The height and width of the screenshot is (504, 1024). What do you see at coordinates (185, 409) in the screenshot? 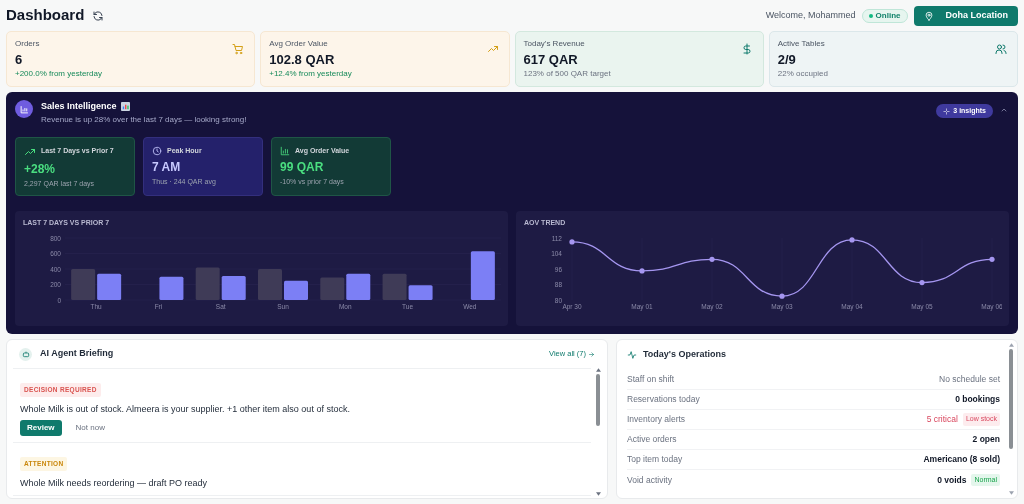
I see `briefing-text: Whole Milk is out of stock. Almeera is your supplier. +1 other item also out of stock.` at bounding box center [185, 409].